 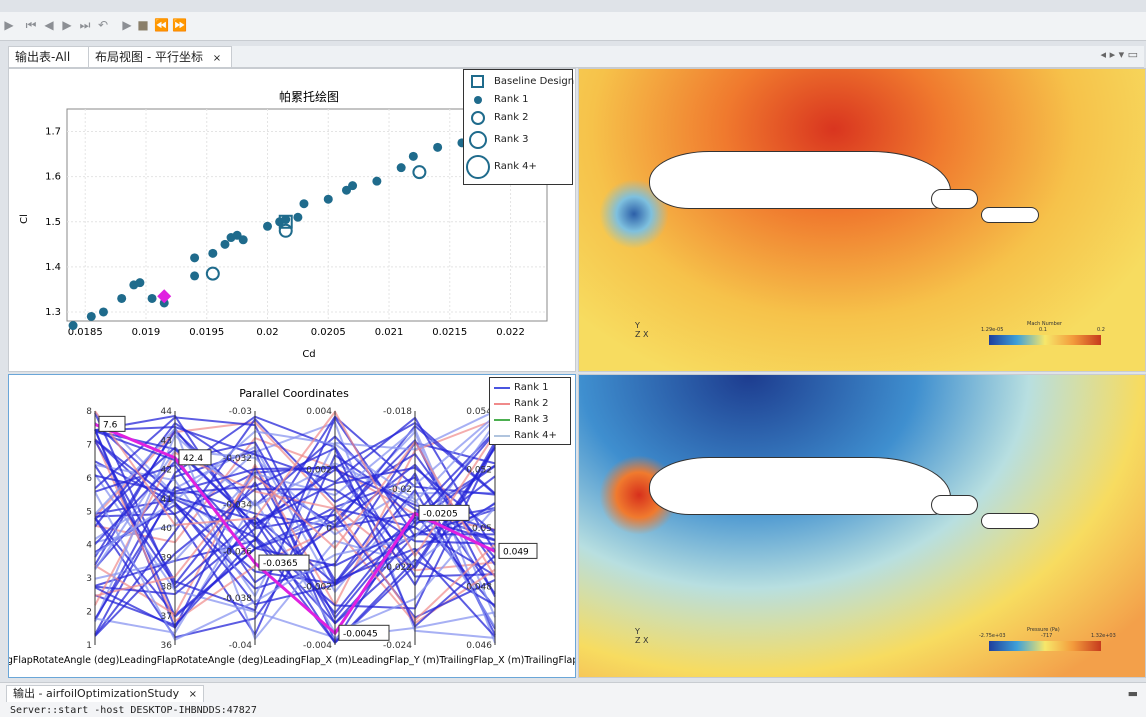 I want to click on axis-tick-label: 43, so click(x=166, y=441).